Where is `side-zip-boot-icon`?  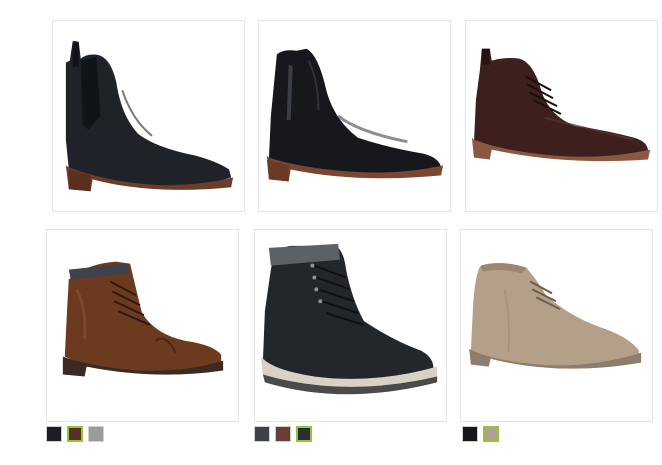 side-zip-boot-icon is located at coordinates (355, 115).